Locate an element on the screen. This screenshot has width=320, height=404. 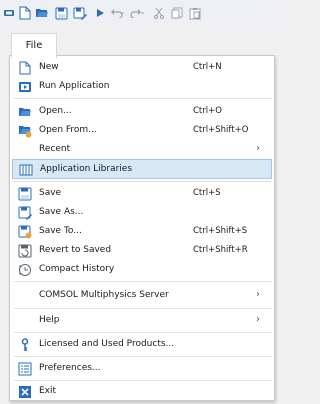
menu-item-new: New Ctrl+N is located at coordinates (142, 68).